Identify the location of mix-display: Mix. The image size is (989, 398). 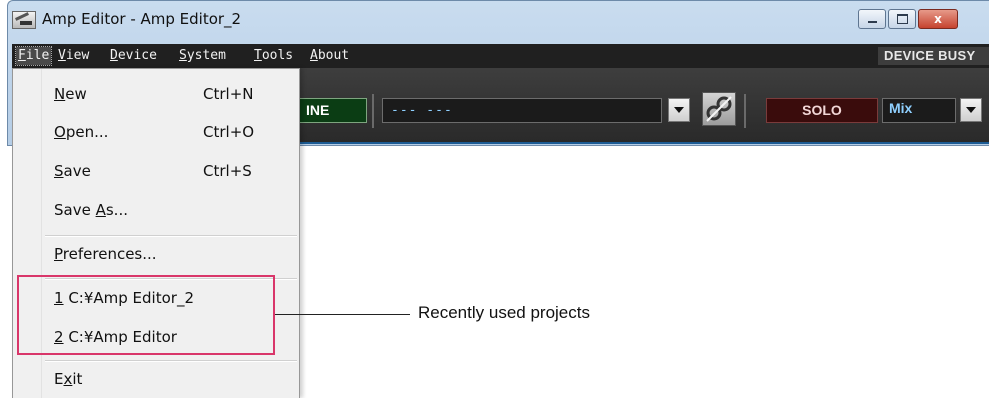
(919, 110).